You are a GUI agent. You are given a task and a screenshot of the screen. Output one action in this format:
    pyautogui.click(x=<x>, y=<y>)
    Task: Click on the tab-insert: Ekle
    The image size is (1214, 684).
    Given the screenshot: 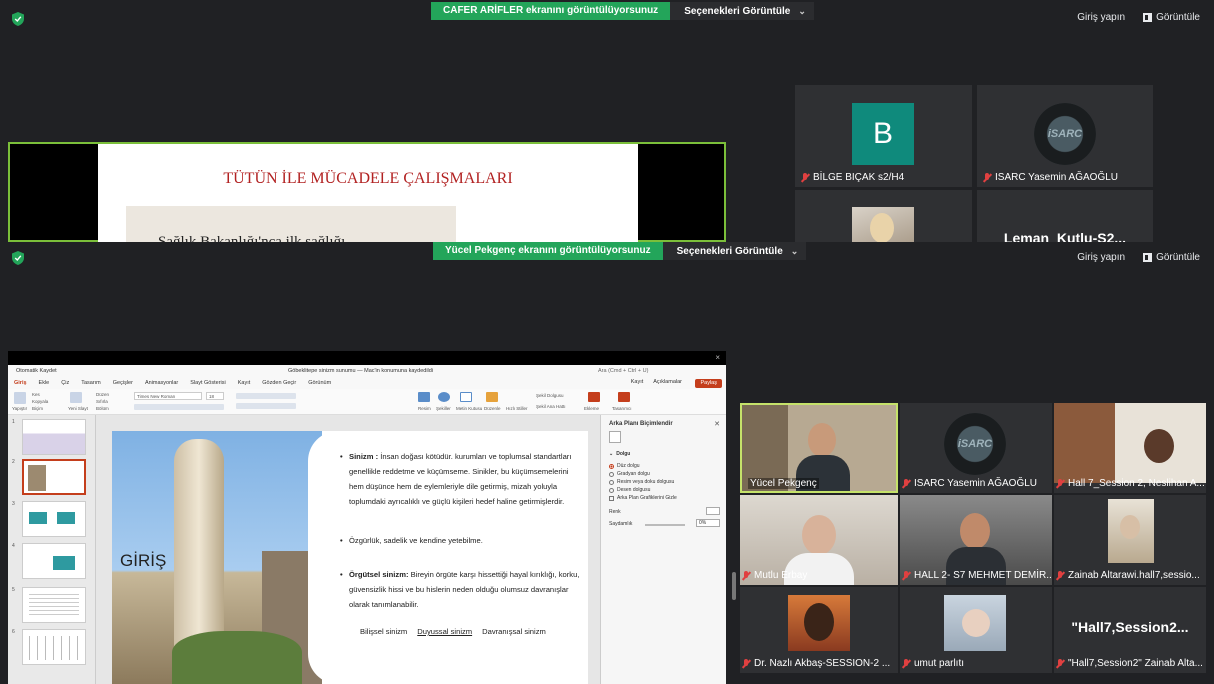 What is the action you would take?
    pyautogui.click(x=44, y=383)
    